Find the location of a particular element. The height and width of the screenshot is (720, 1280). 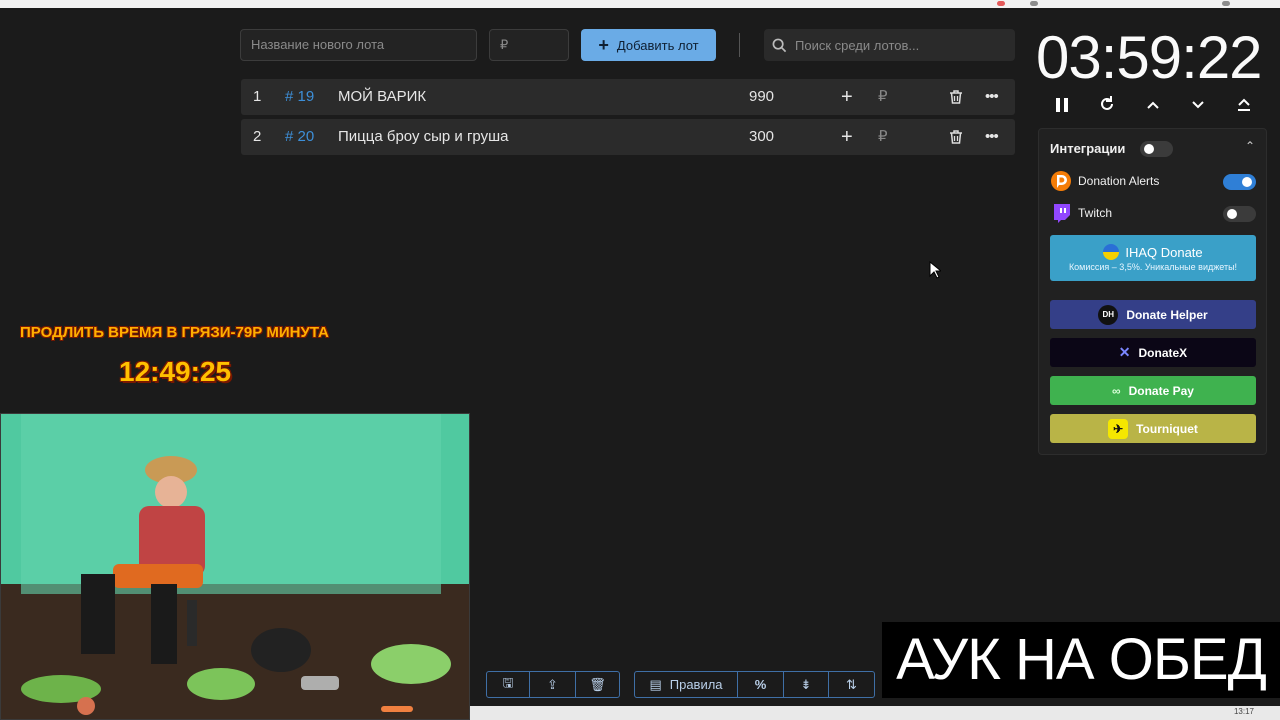

service-label: Donate Helper is located at coordinates (1167, 314).